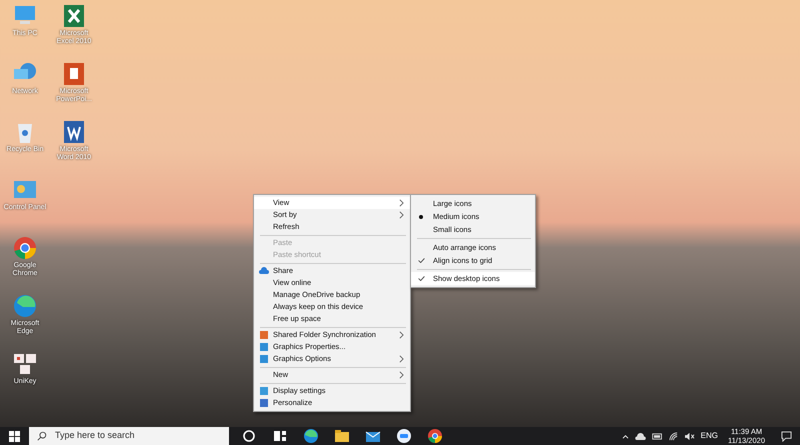 The width and height of the screenshot is (800, 445). What do you see at coordinates (140, 436) in the screenshot?
I see `search-input: Type here to search` at bounding box center [140, 436].